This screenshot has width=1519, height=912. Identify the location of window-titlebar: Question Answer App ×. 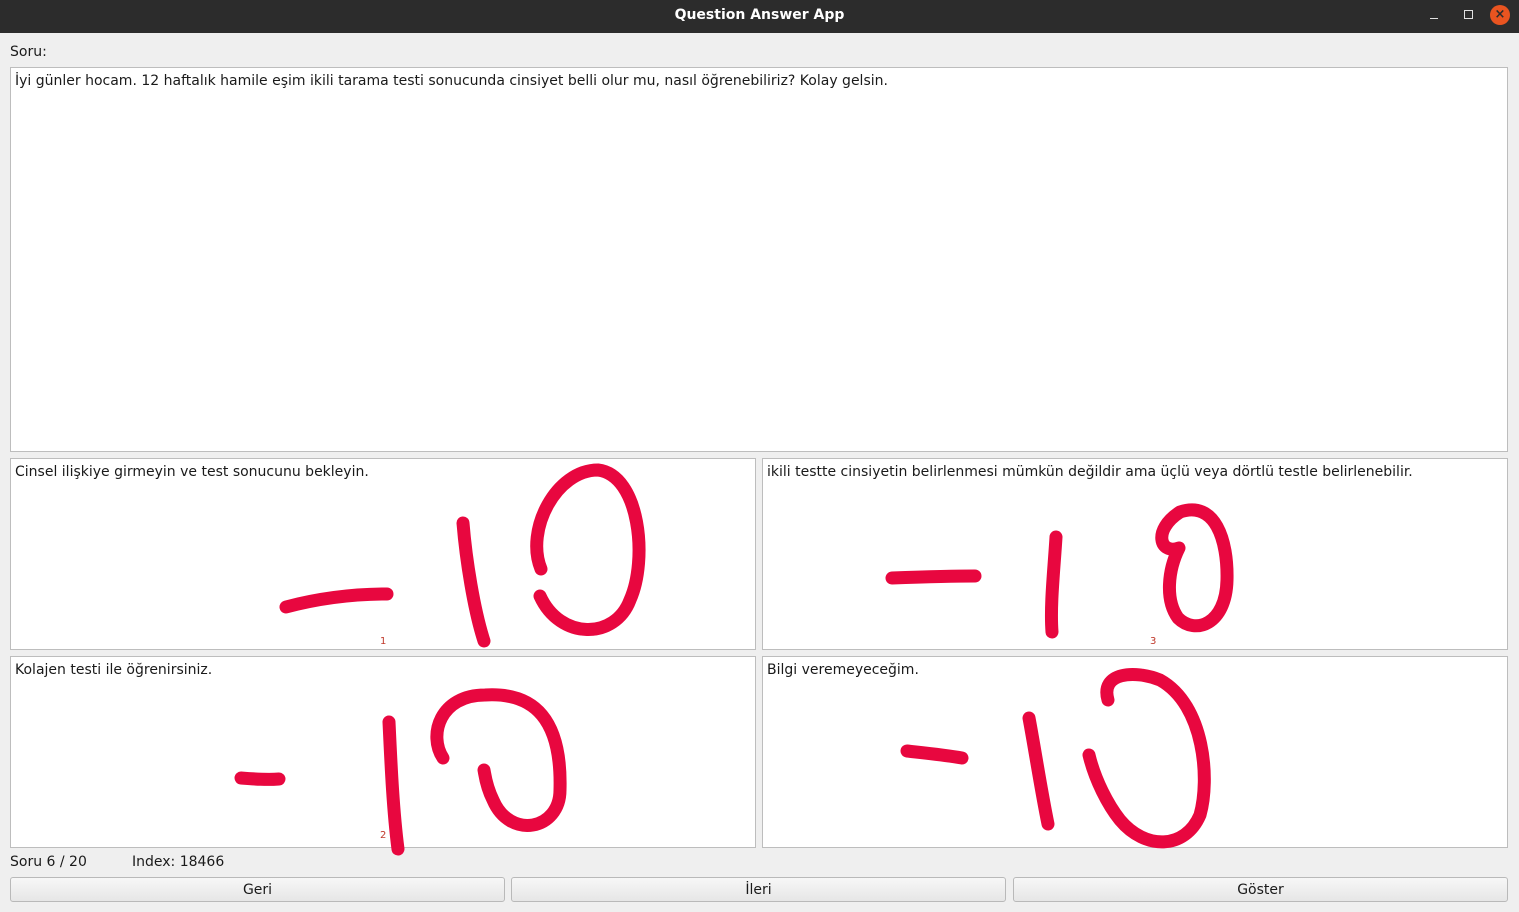
(759, 16).